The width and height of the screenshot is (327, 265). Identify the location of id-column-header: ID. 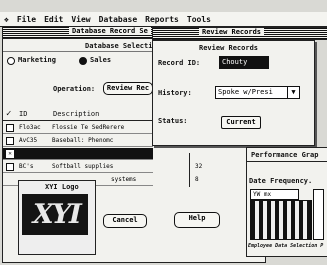
(23, 114).